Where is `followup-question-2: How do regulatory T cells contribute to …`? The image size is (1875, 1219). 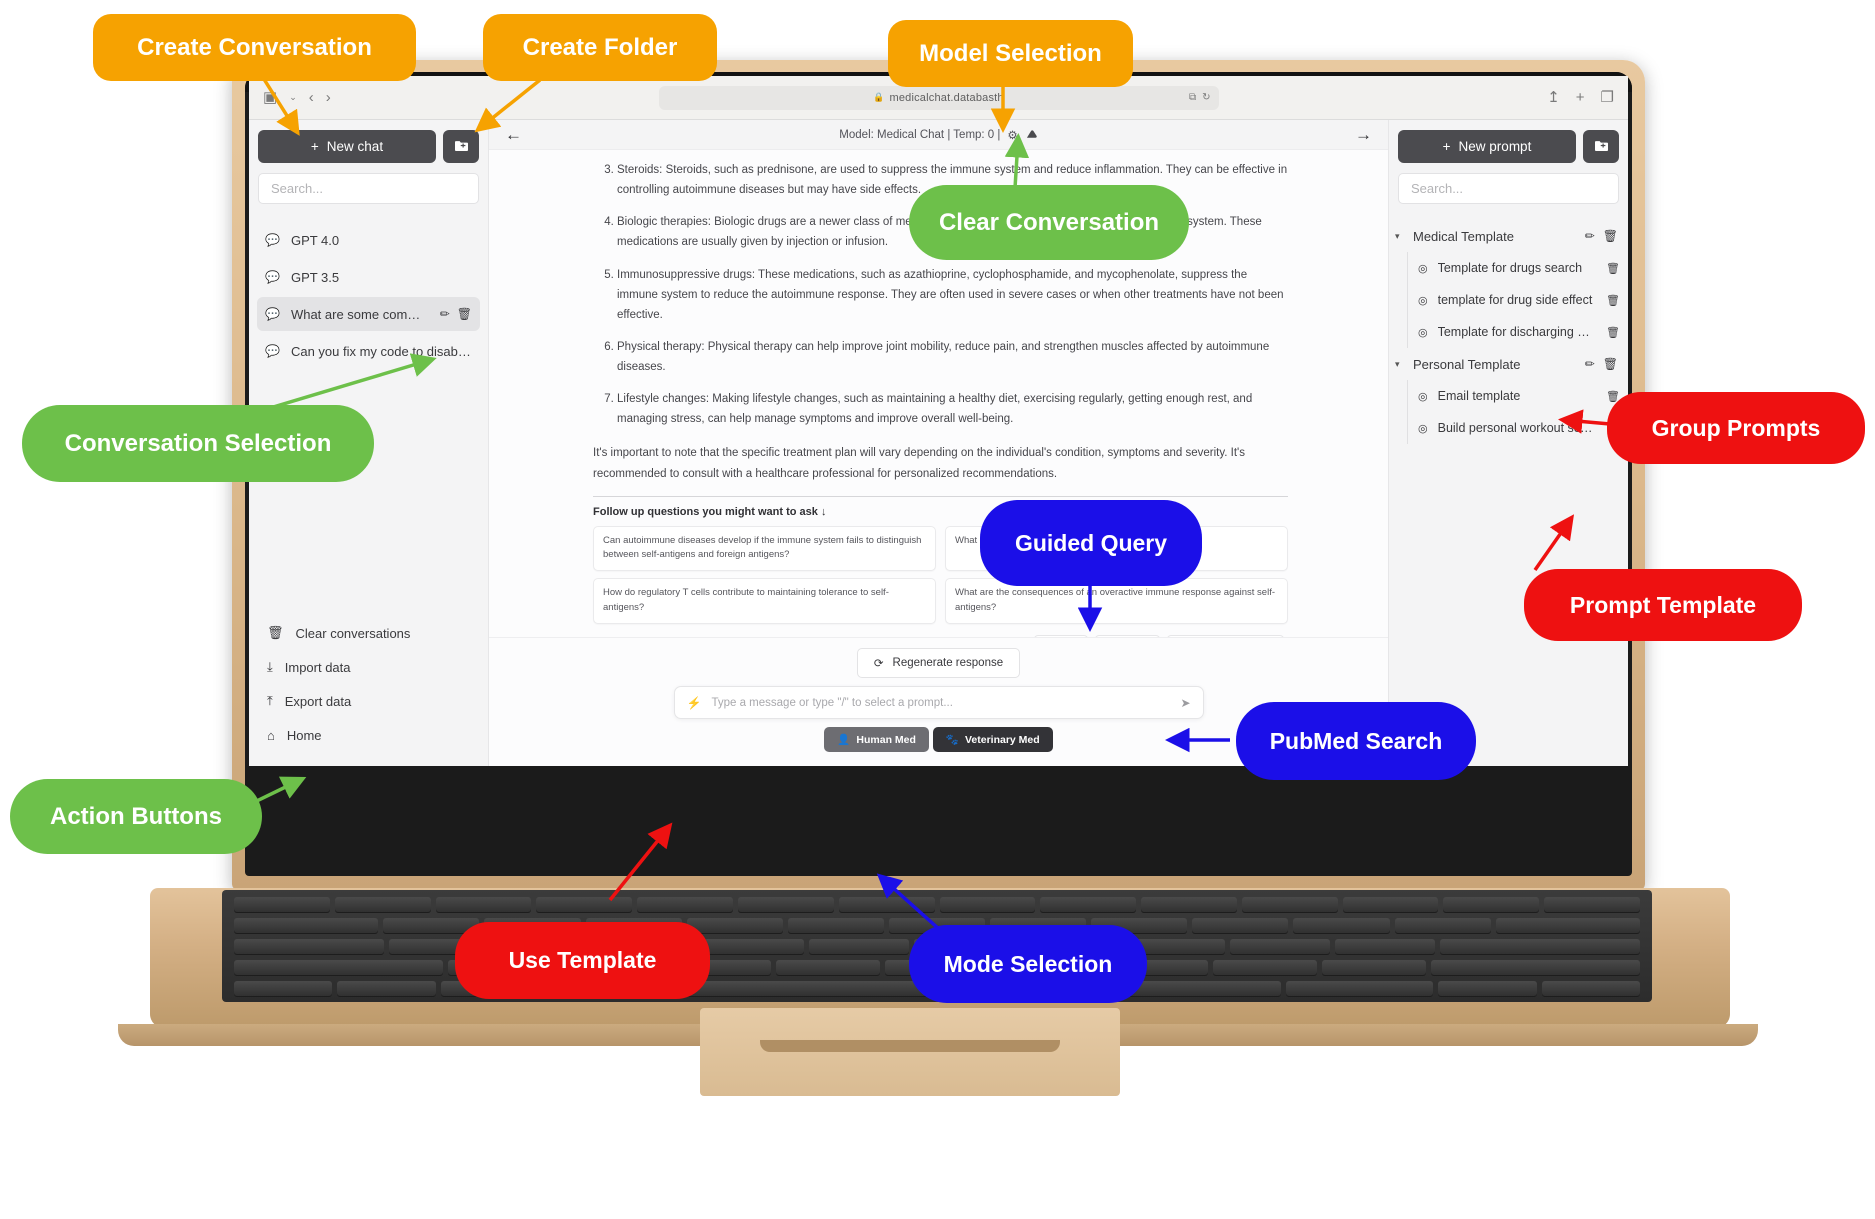 followup-question-2: How do regulatory T cells contribute to … is located at coordinates (764, 601).